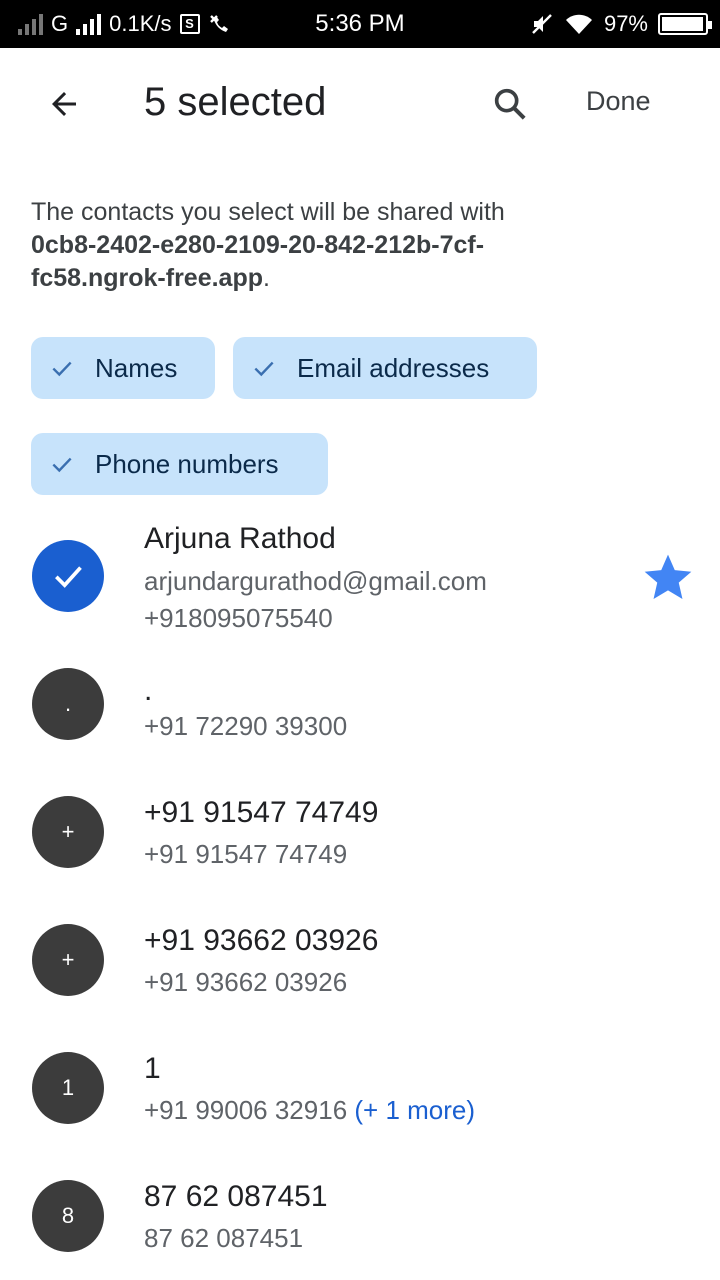 This screenshot has width=720, height=1280. Describe the element at coordinates (224, 1238) in the screenshot. I see `contact-phone: 87 62 087451` at that location.